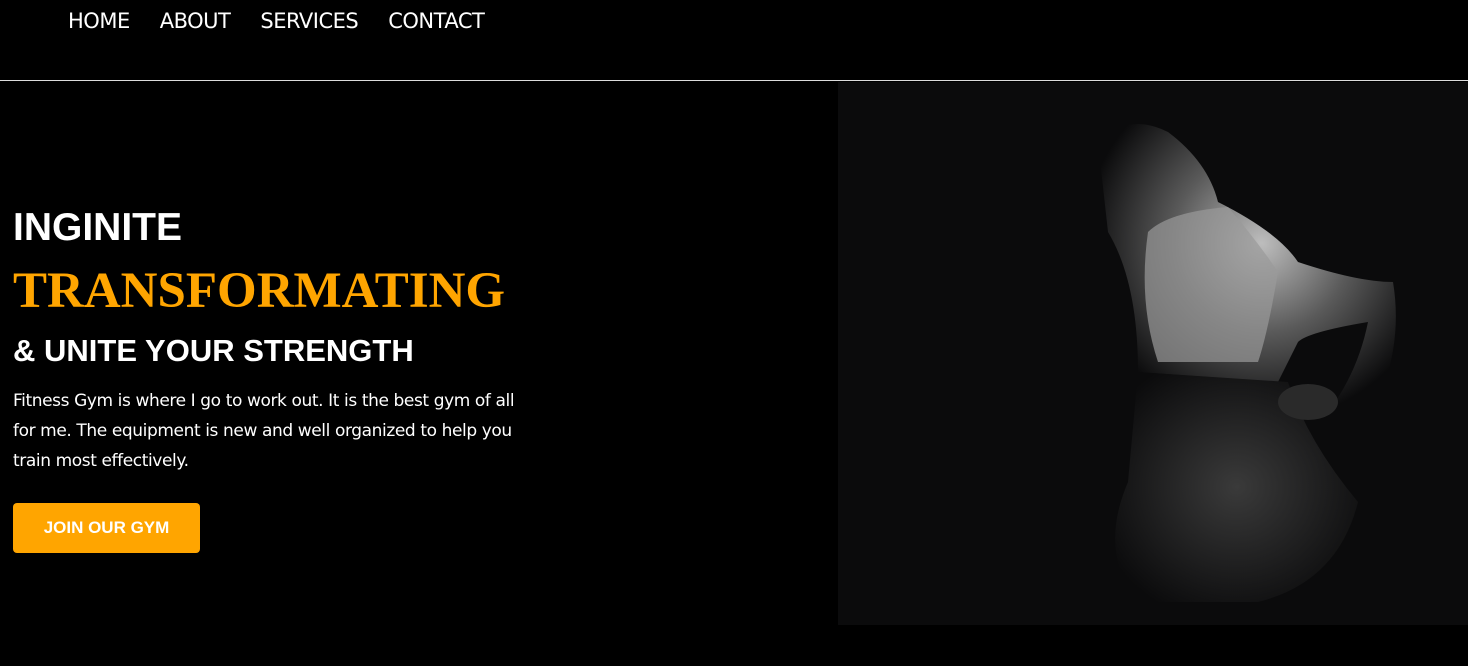 The height and width of the screenshot is (666, 1468). Describe the element at coordinates (309, 21) in the screenshot. I see `nav-services: SERVICES` at that location.